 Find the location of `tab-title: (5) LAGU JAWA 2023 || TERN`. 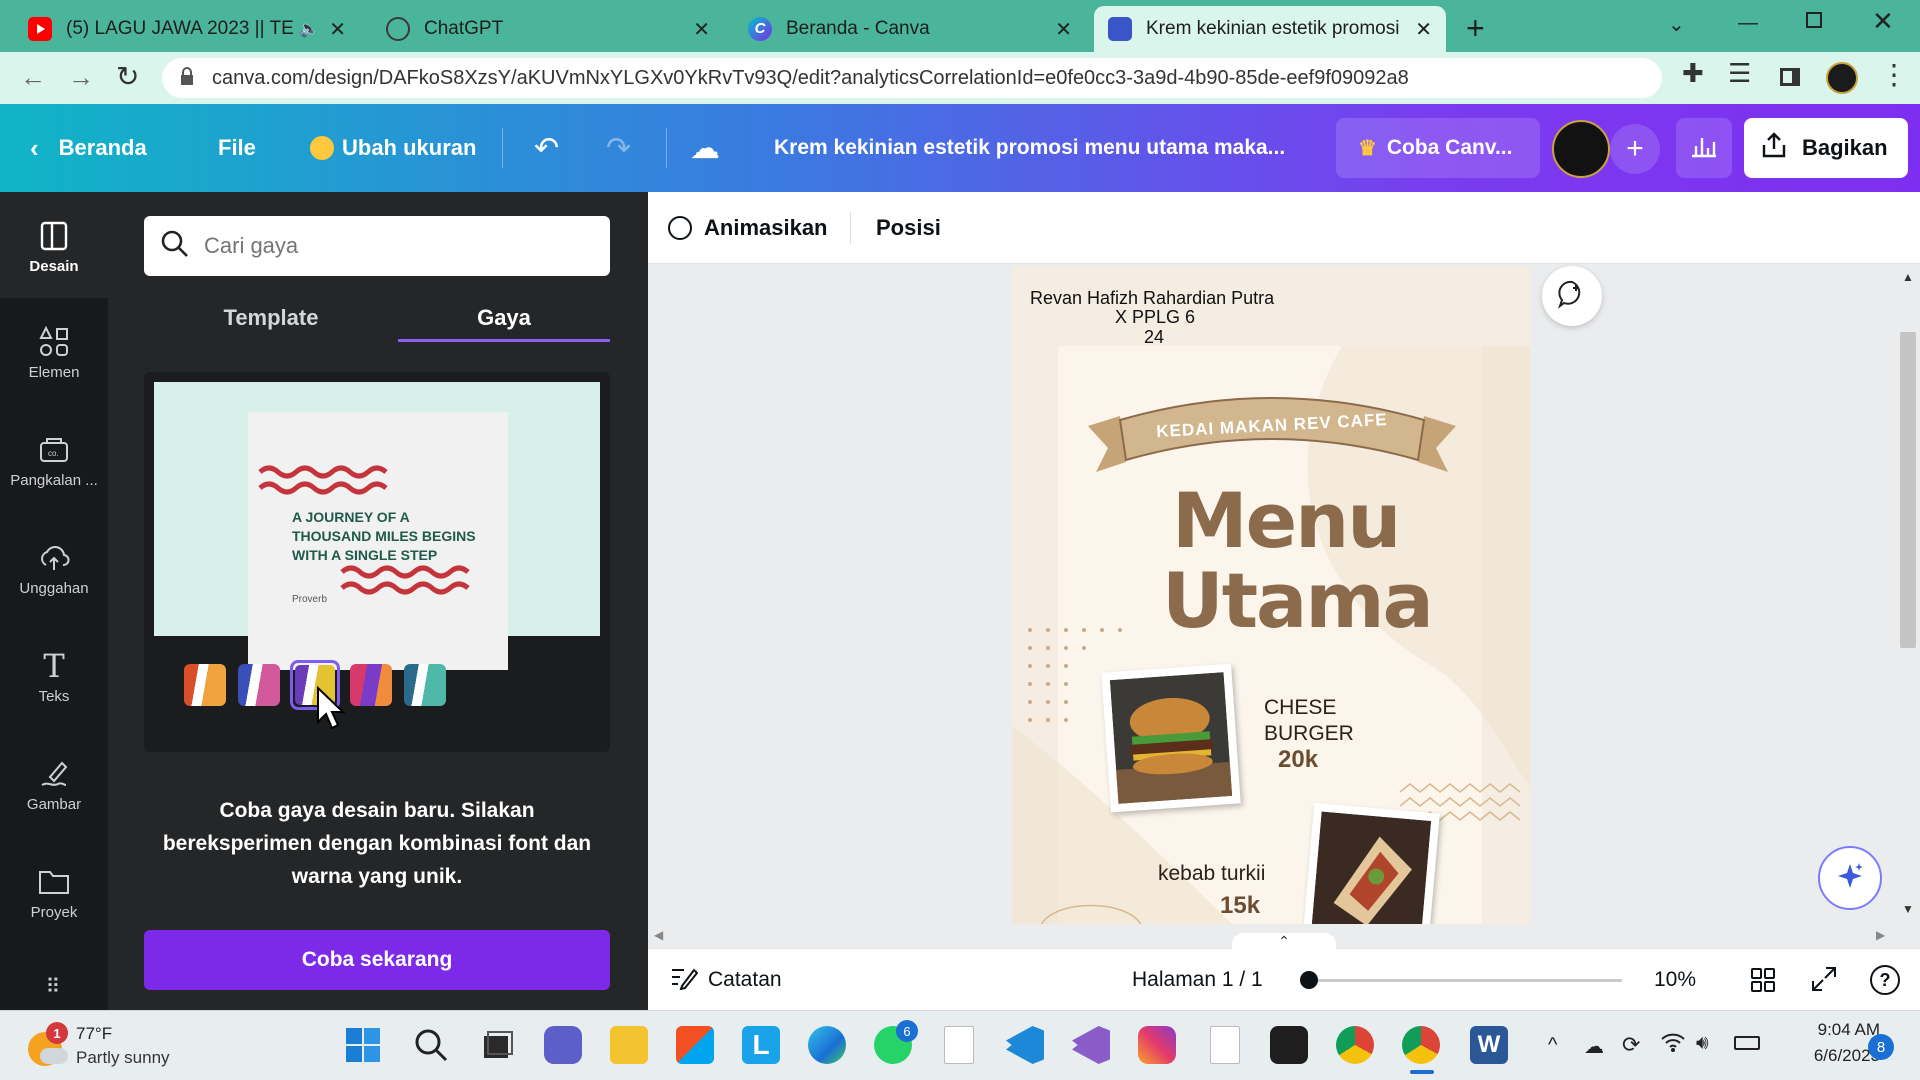

tab-title: (5) LAGU JAWA 2023 || TERN is located at coordinates (180, 28).